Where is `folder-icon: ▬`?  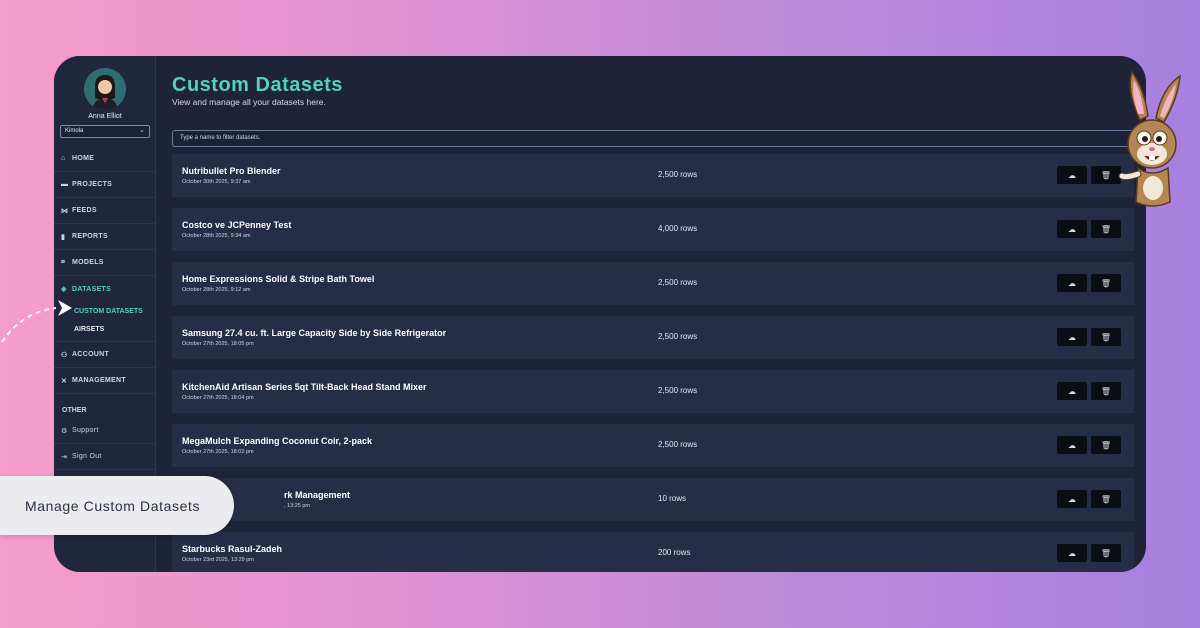
folder-icon: ▬ is located at coordinates (65, 184).